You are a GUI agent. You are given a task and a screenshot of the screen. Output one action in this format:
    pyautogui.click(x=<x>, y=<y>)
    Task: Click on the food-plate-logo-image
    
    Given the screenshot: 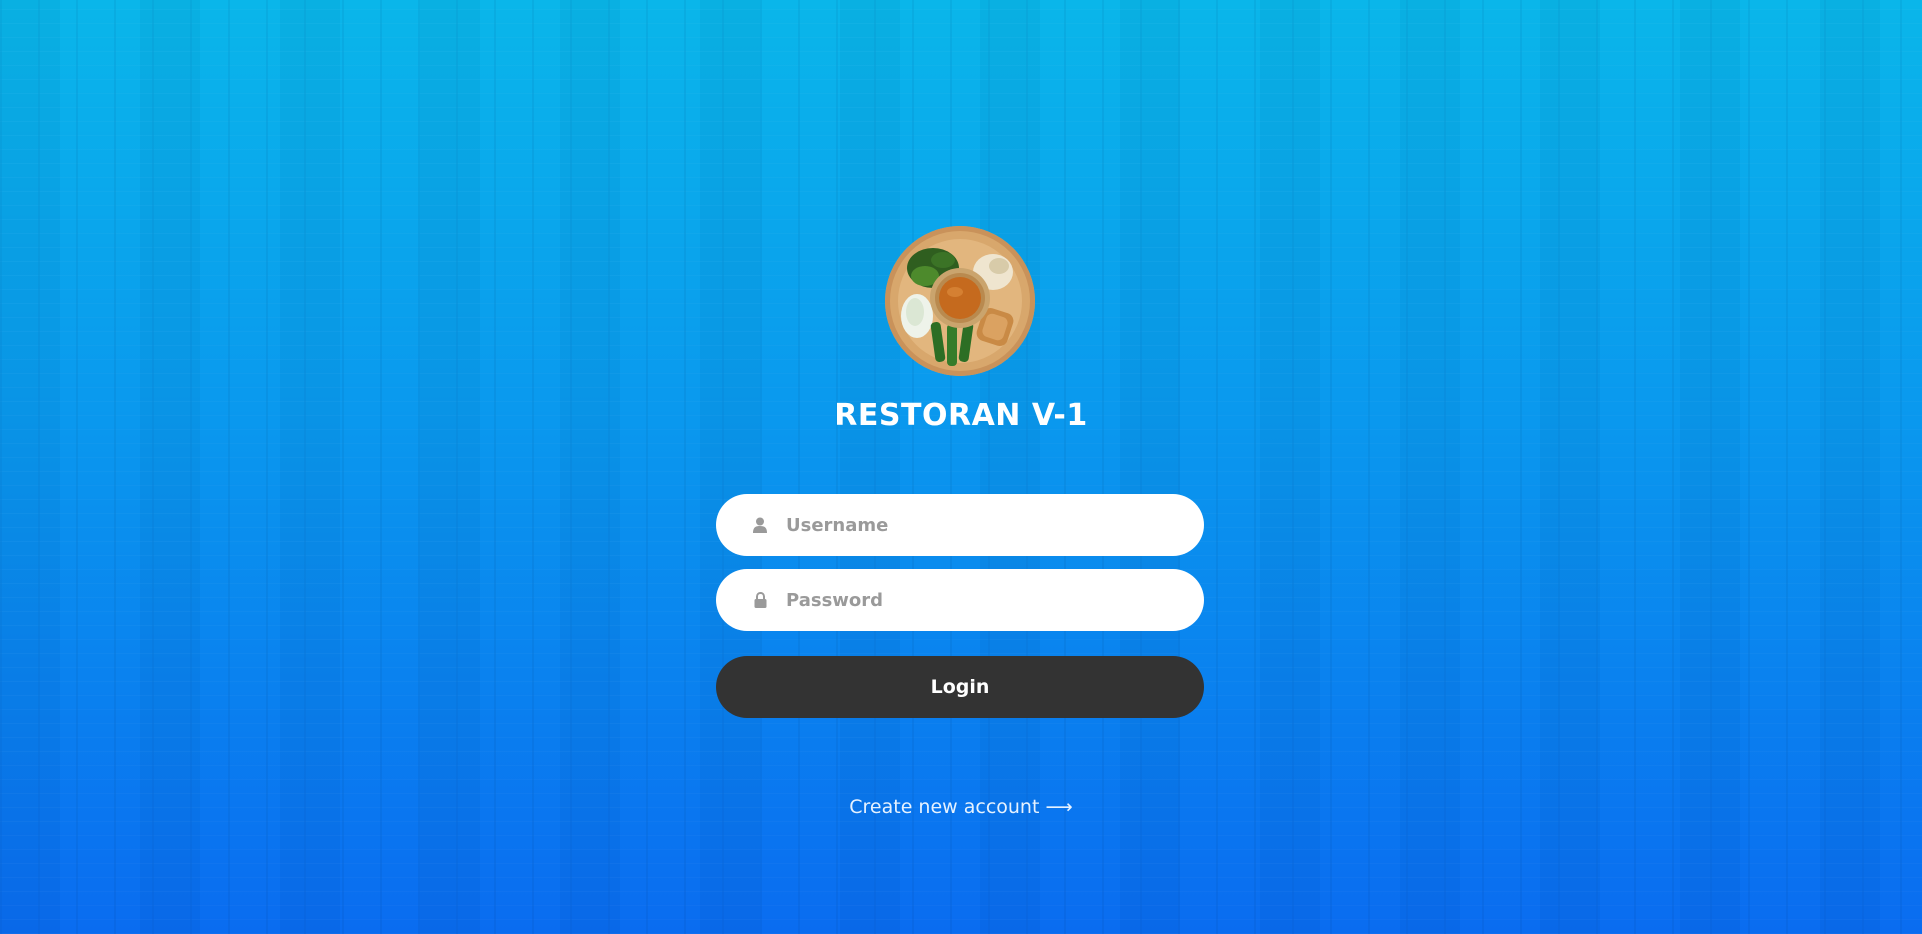 What is the action you would take?
    pyautogui.click(x=960, y=301)
    